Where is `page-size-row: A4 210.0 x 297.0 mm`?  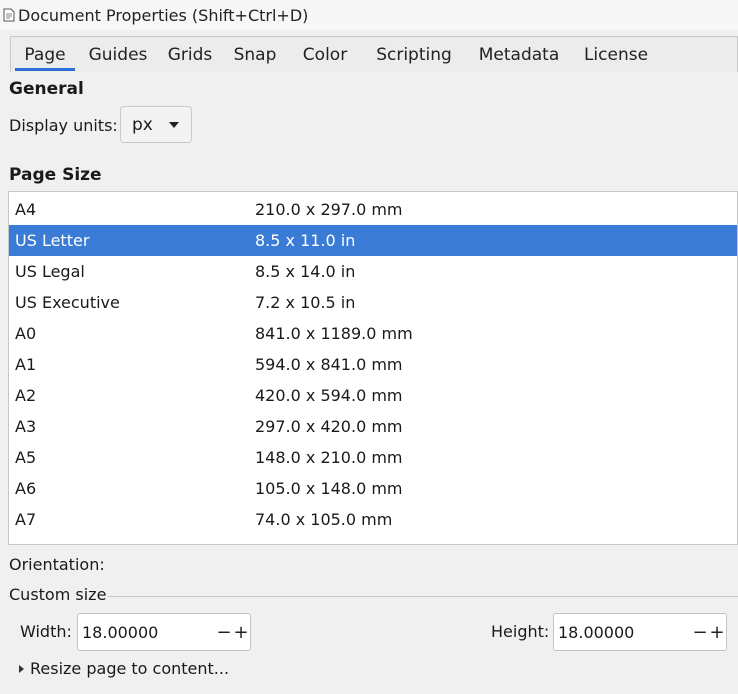 page-size-row: A4 210.0 x 297.0 mm is located at coordinates (373, 209).